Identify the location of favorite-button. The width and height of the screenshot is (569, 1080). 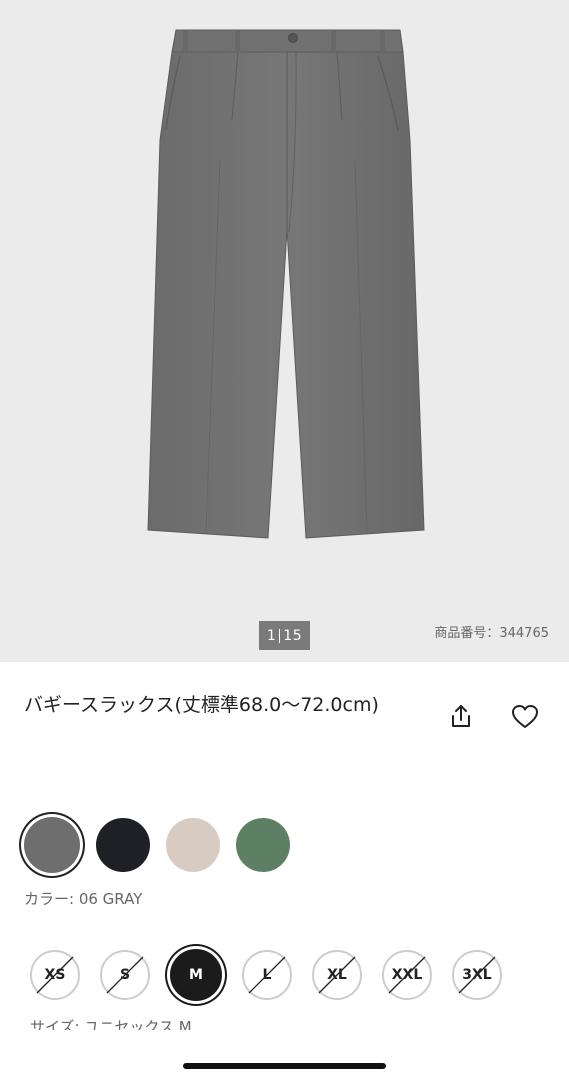
(525, 717).